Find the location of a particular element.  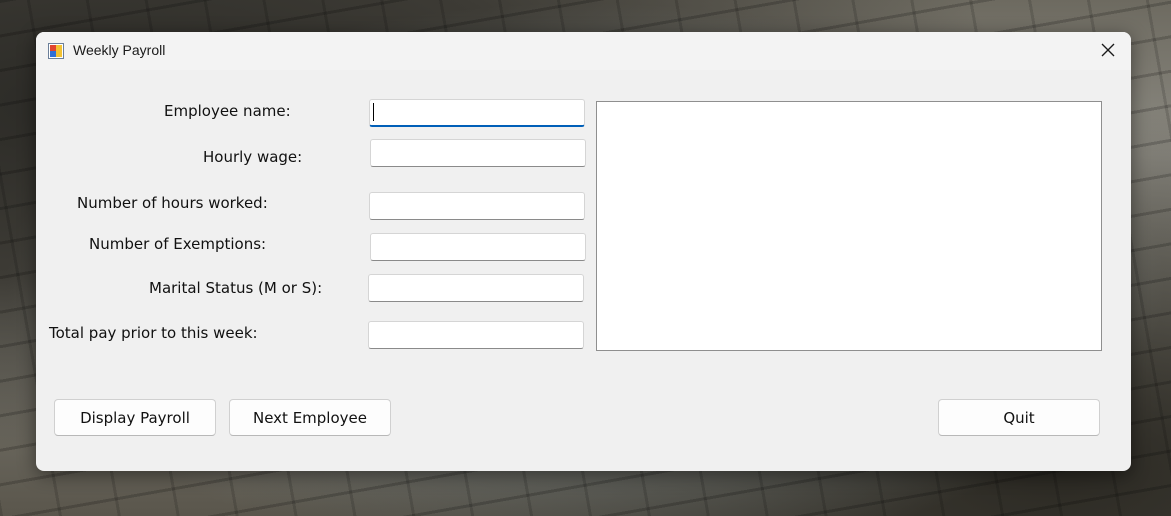

next-employee-button: Next Employee is located at coordinates (310, 417).